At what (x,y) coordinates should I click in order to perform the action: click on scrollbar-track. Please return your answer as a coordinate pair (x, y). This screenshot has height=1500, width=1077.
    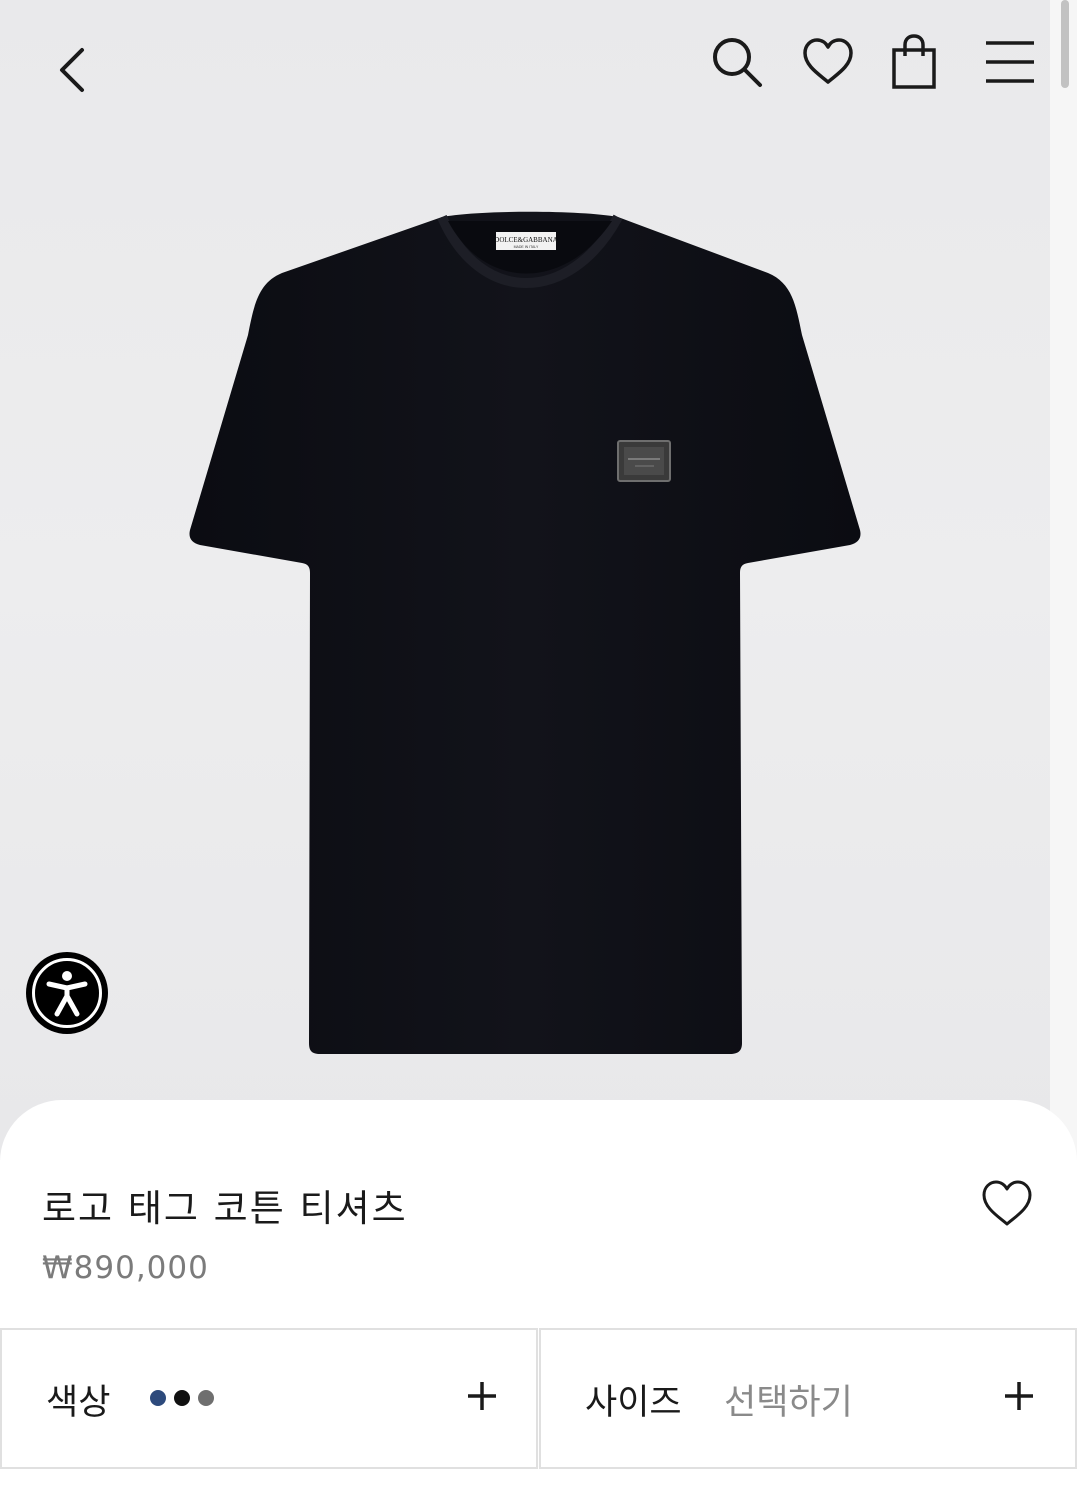
    Looking at the image, I should click on (1063, 580).